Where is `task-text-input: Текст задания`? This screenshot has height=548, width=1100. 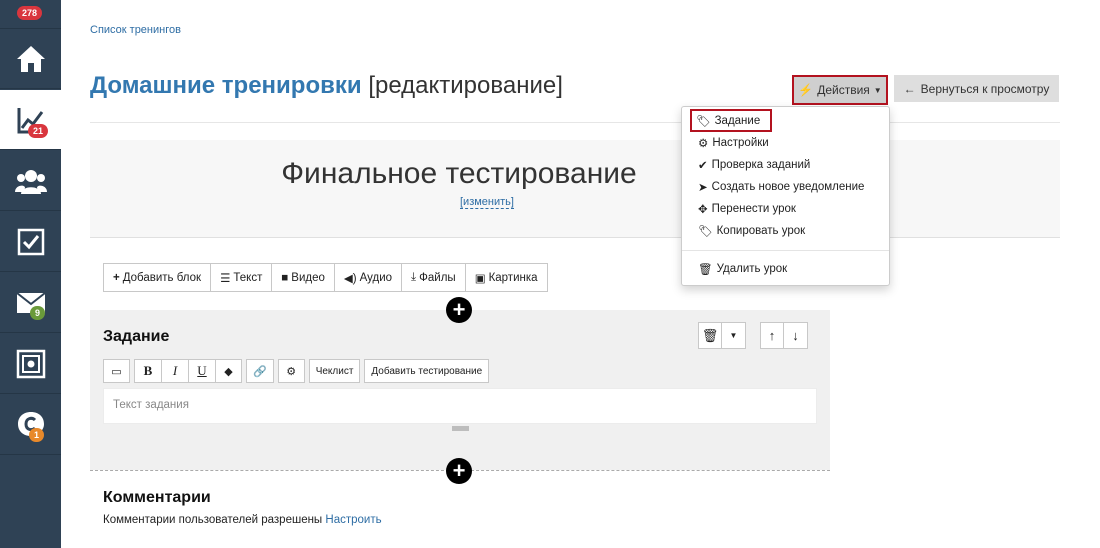
task-text-input: Текст задания is located at coordinates (460, 406).